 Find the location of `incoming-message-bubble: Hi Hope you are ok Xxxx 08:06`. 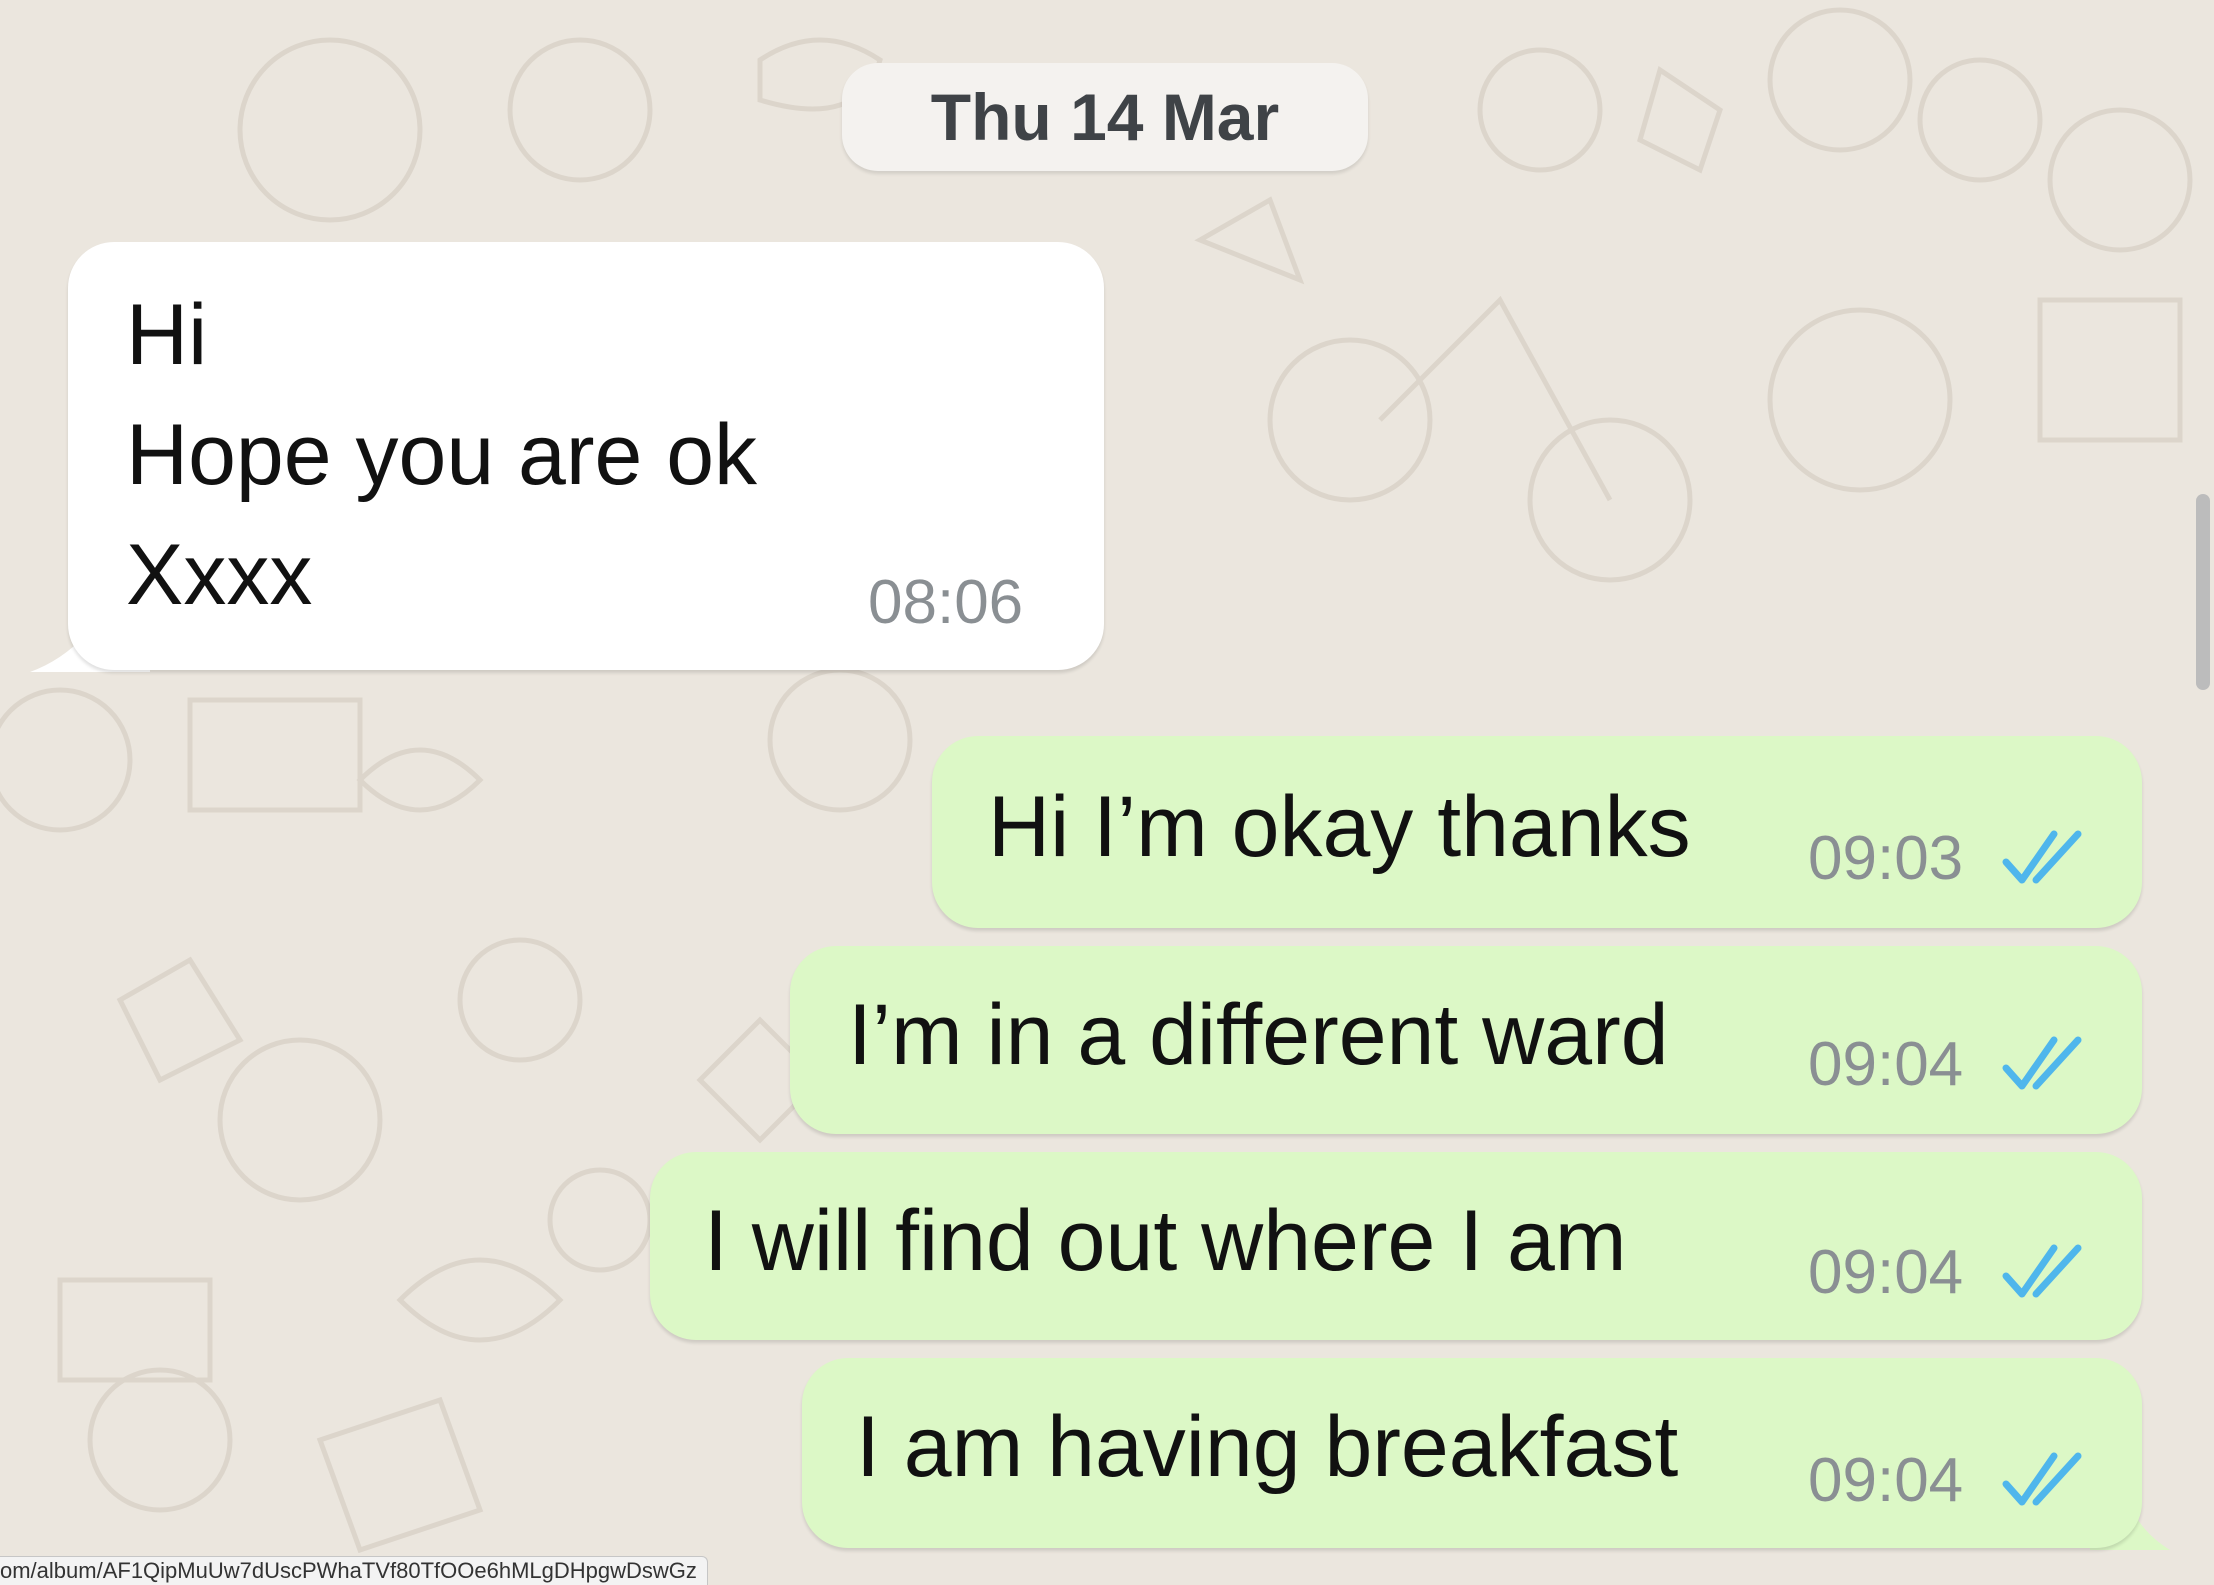

incoming-message-bubble: Hi Hope you are ok Xxxx 08:06 is located at coordinates (586, 456).